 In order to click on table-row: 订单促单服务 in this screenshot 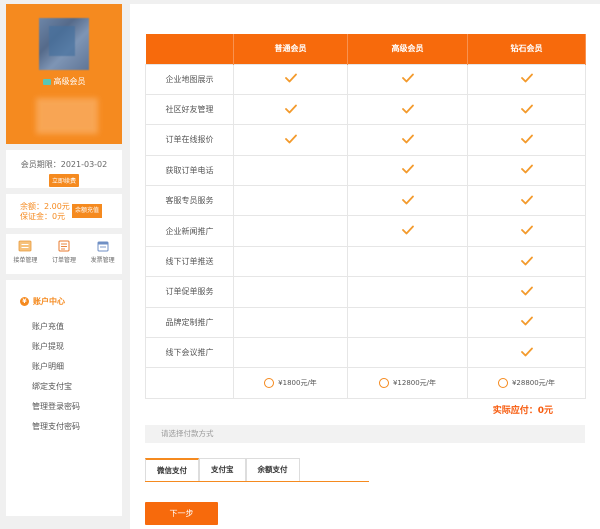, I will do `click(365, 292)`.